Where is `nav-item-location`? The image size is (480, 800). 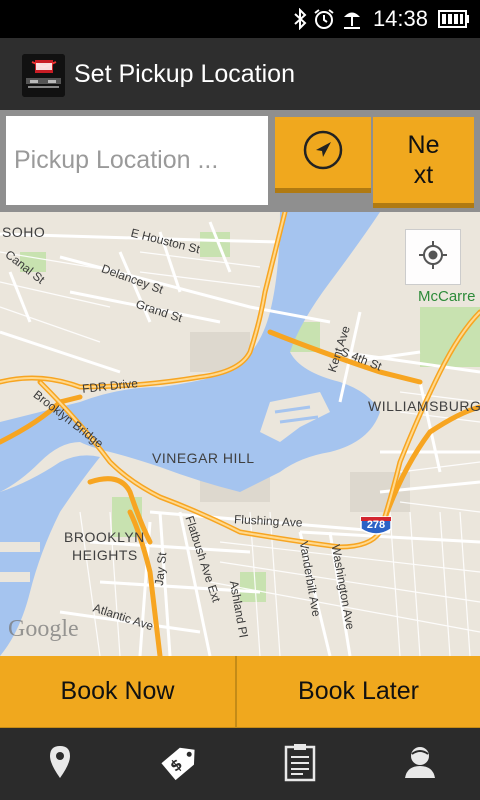
nav-item-location is located at coordinates (60, 764).